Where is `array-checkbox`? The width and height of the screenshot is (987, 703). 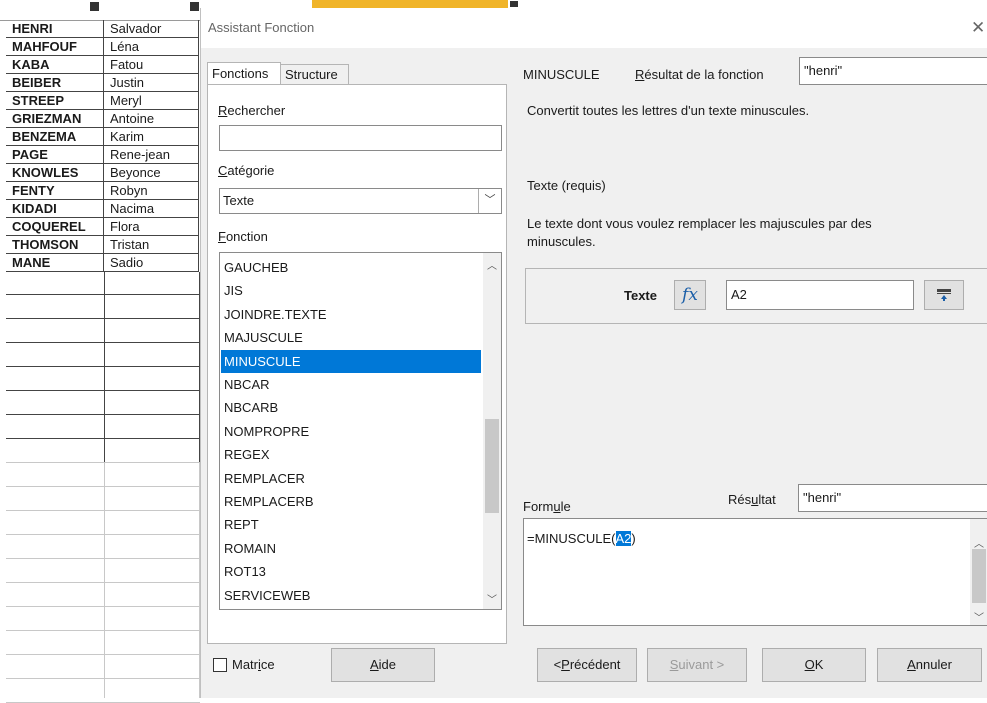 array-checkbox is located at coordinates (220, 665).